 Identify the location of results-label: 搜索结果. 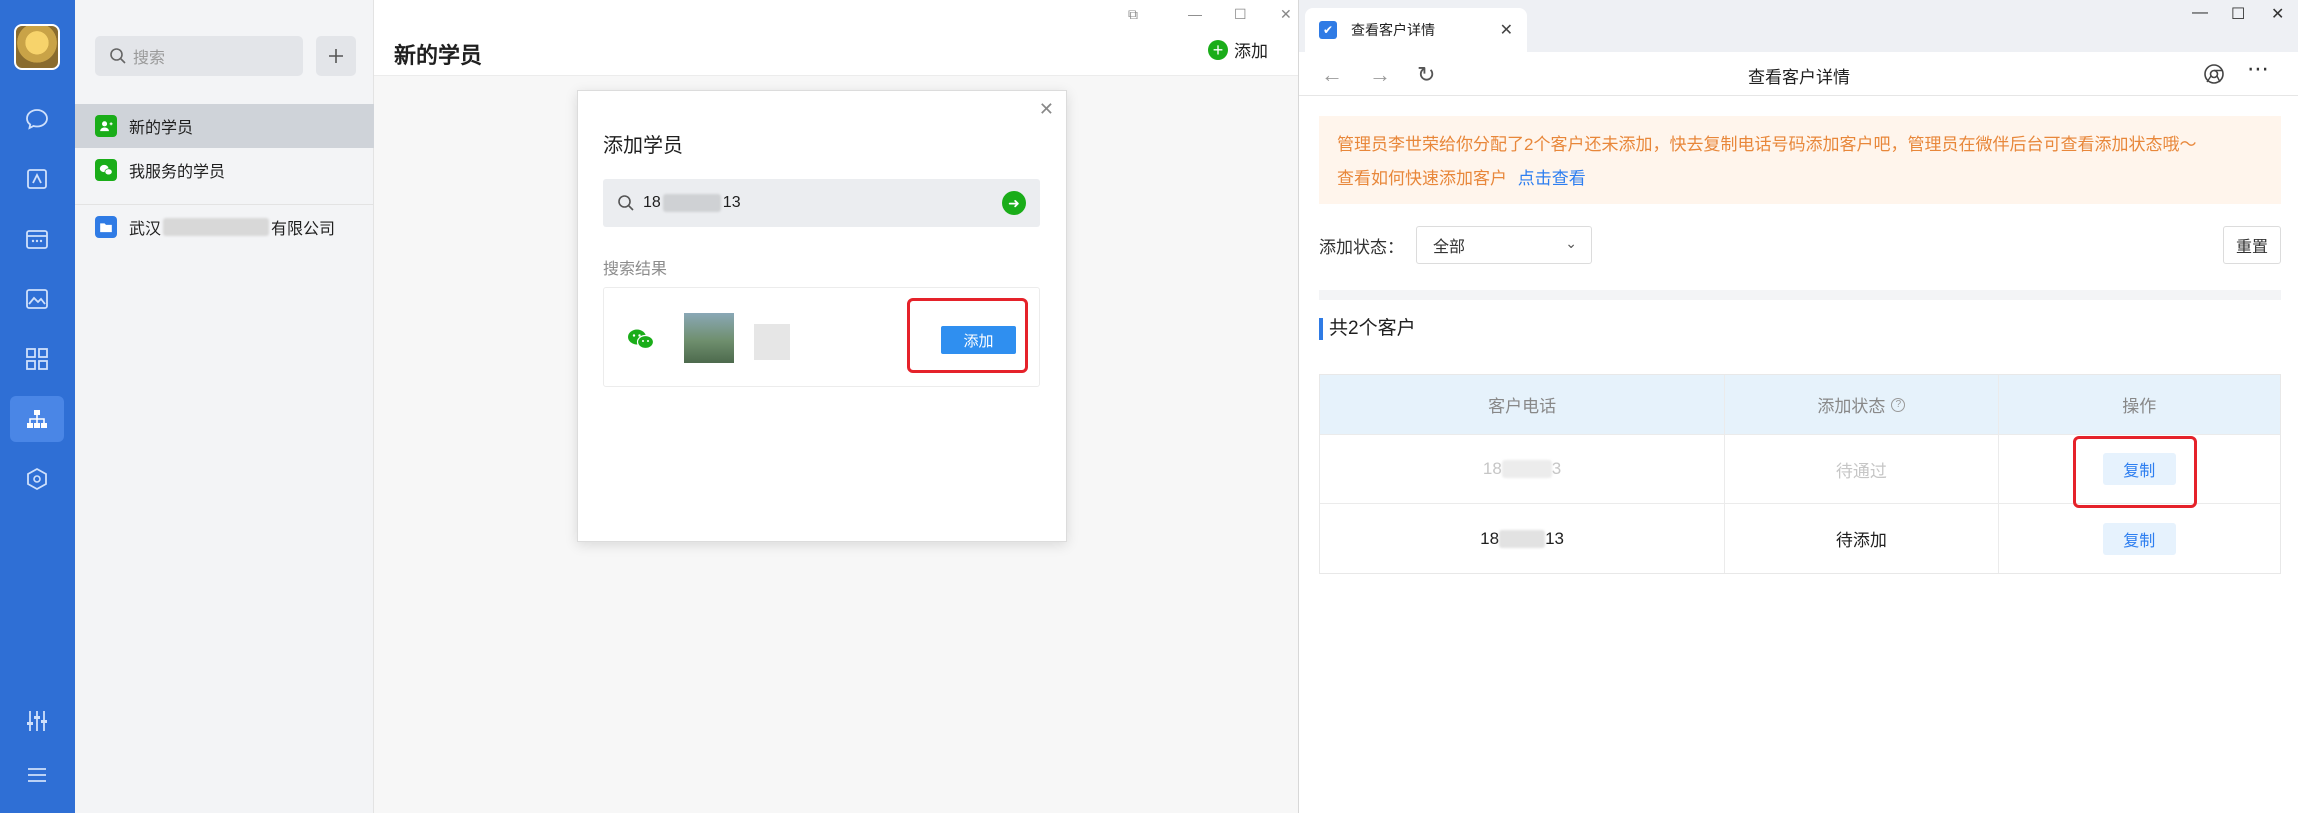
(635, 269).